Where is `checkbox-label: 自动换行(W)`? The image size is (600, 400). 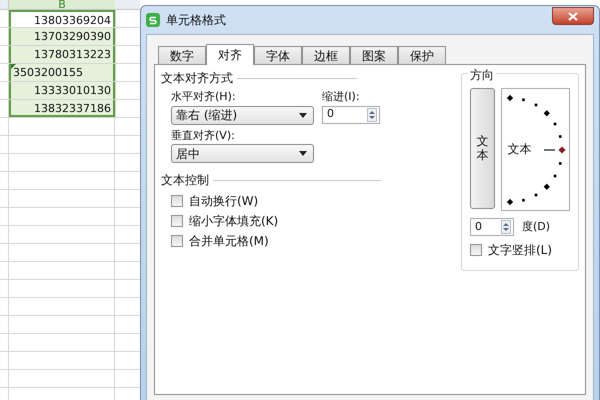 checkbox-label: 自动换行(W) is located at coordinates (223, 201).